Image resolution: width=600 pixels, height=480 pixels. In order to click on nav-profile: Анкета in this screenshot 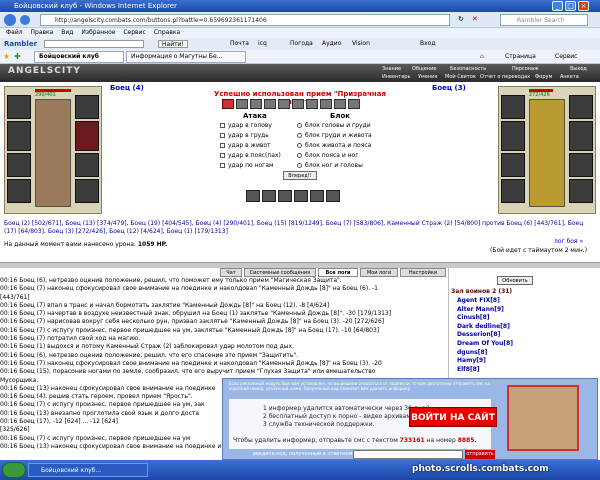, I will do `click(569, 77)`.